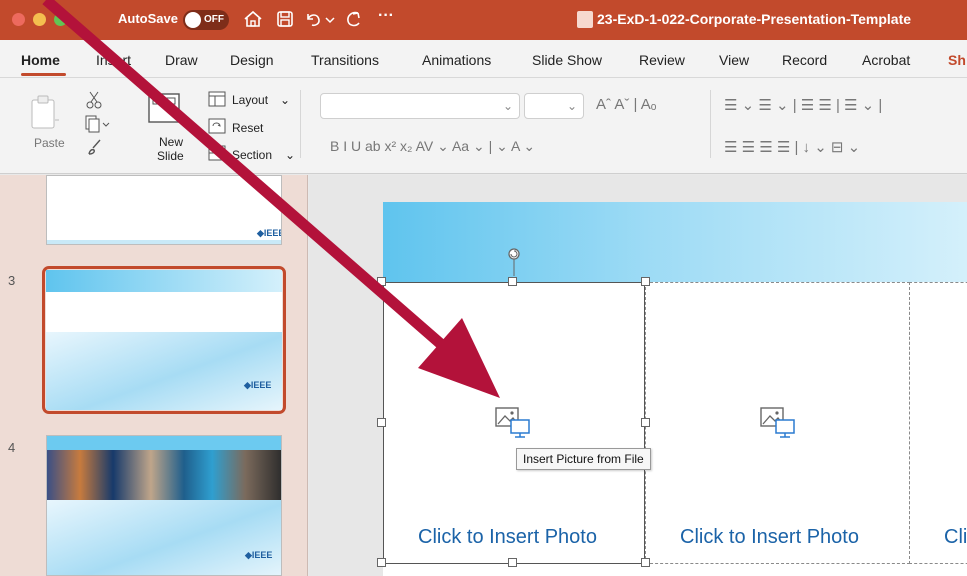  Describe the element at coordinates (113, 60) in the screenshot. I see `tab-insert: Insert` at that location.